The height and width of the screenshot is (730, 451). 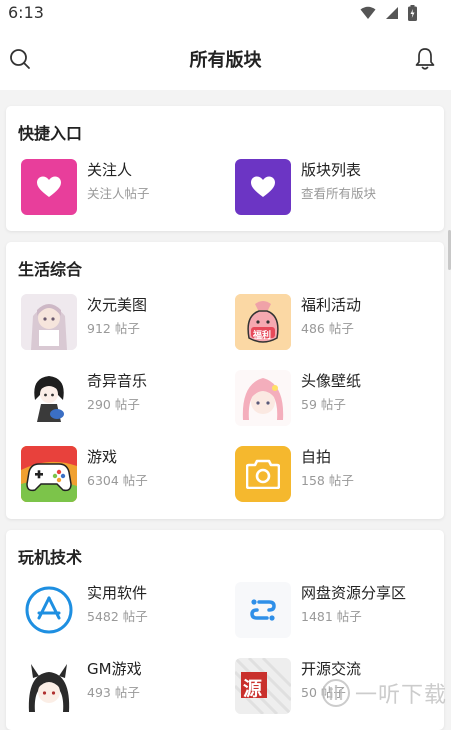 I want to click on signal-icon, so click(x=392, y=13).